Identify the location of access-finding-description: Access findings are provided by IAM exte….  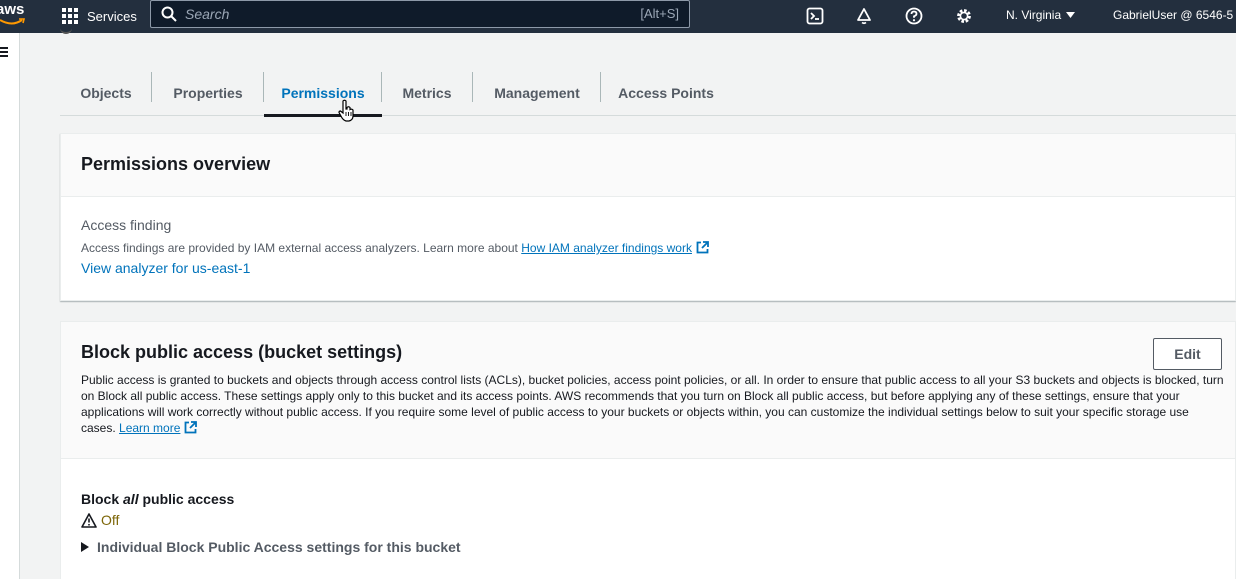
(648, 248).